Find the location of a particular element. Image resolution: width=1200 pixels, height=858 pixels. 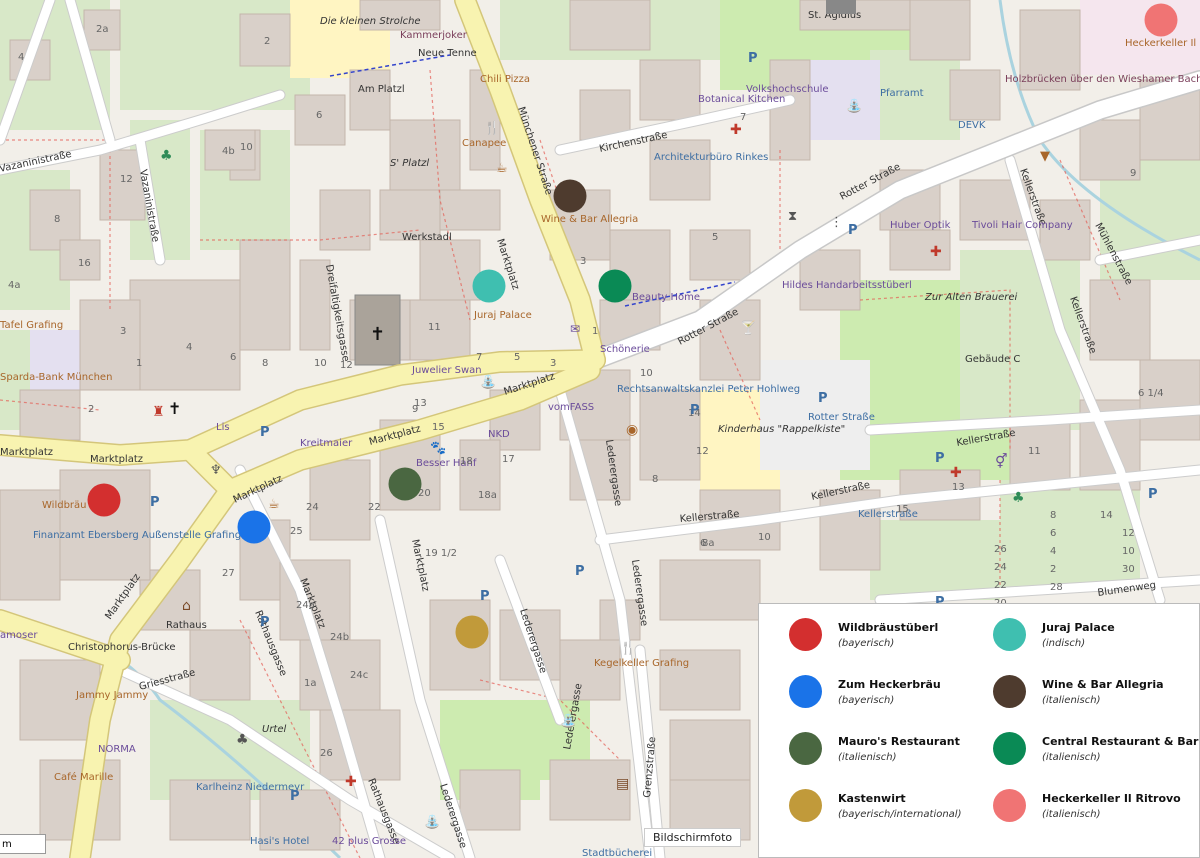

place-label-kellerstrasse-park: Kellerstraße is located at coordinates (888, 514).